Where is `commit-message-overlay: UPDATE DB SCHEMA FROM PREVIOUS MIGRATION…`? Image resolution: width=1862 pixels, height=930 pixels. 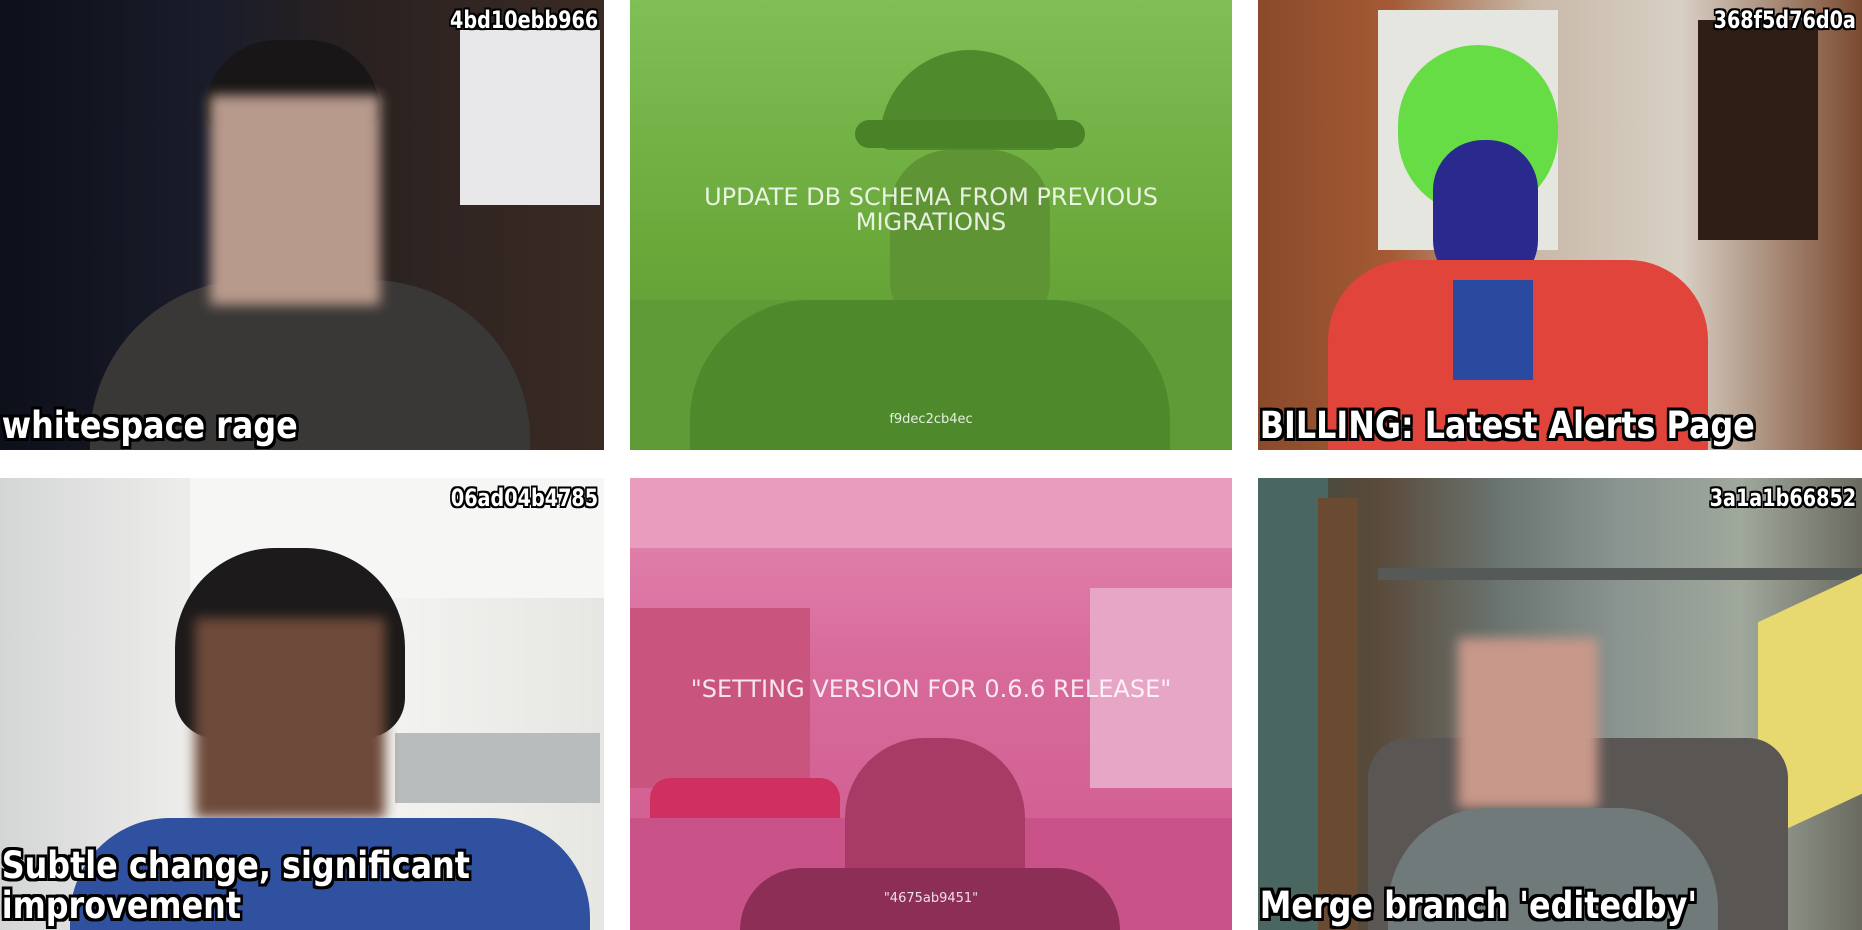
commit-message-overlay: UPDATE DB SCHEMA FROM PREVIOUS MIGRATION… is located at coordinates (931, 209).